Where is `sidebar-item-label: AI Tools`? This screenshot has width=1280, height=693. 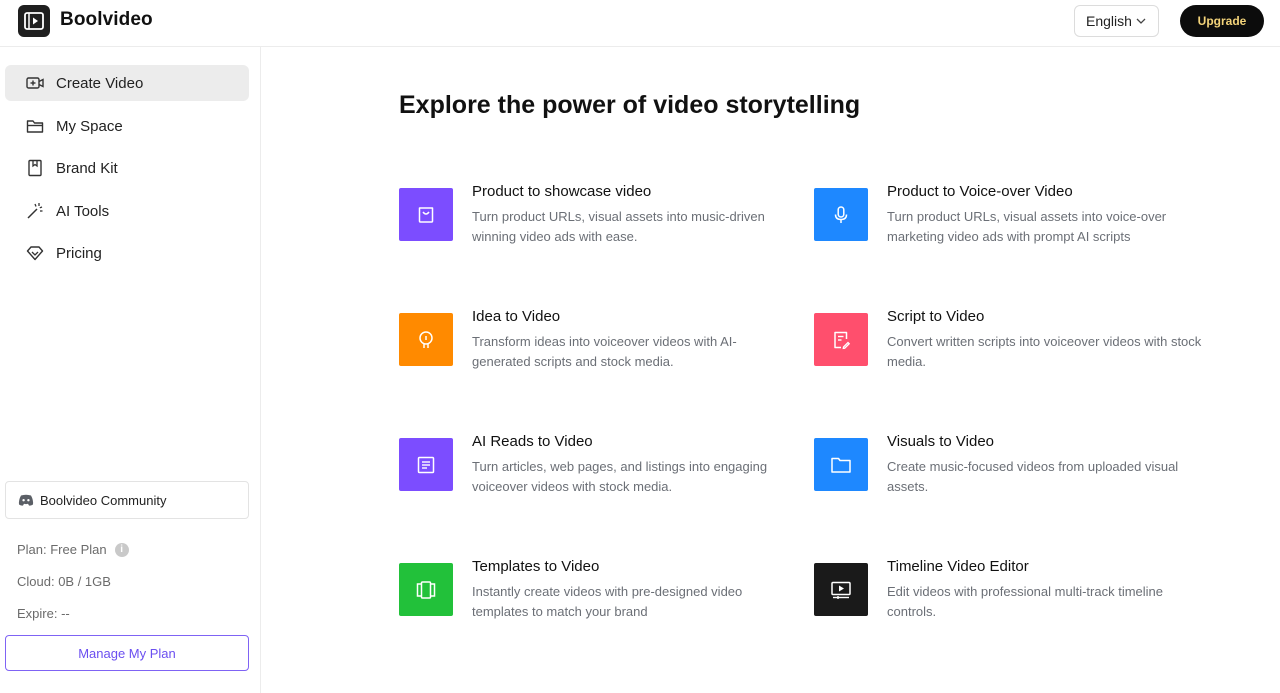 sidebar-item-label: AI Tools is located at coordinates (83, 211).